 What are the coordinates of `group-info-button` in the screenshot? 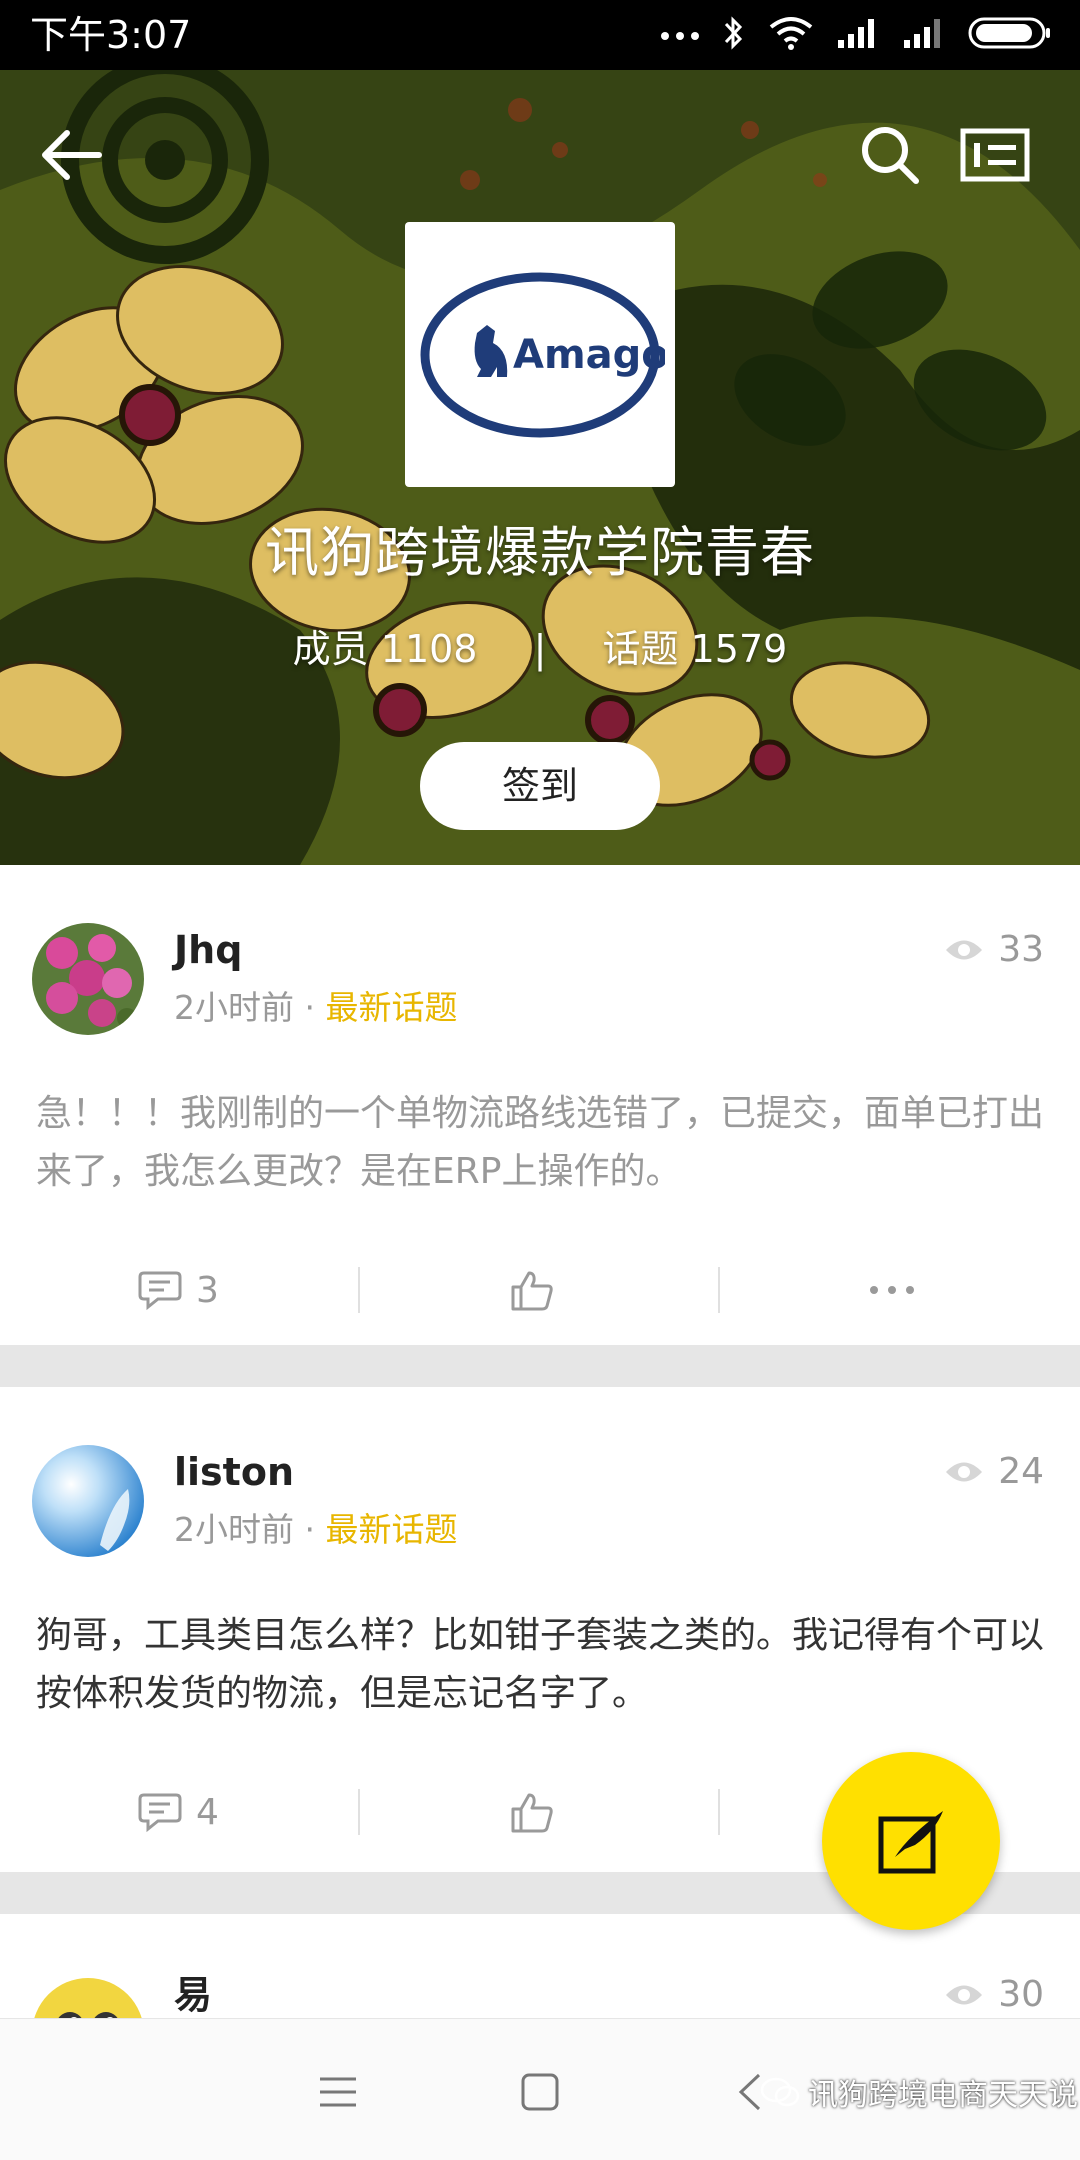 It's located at (995, 155).